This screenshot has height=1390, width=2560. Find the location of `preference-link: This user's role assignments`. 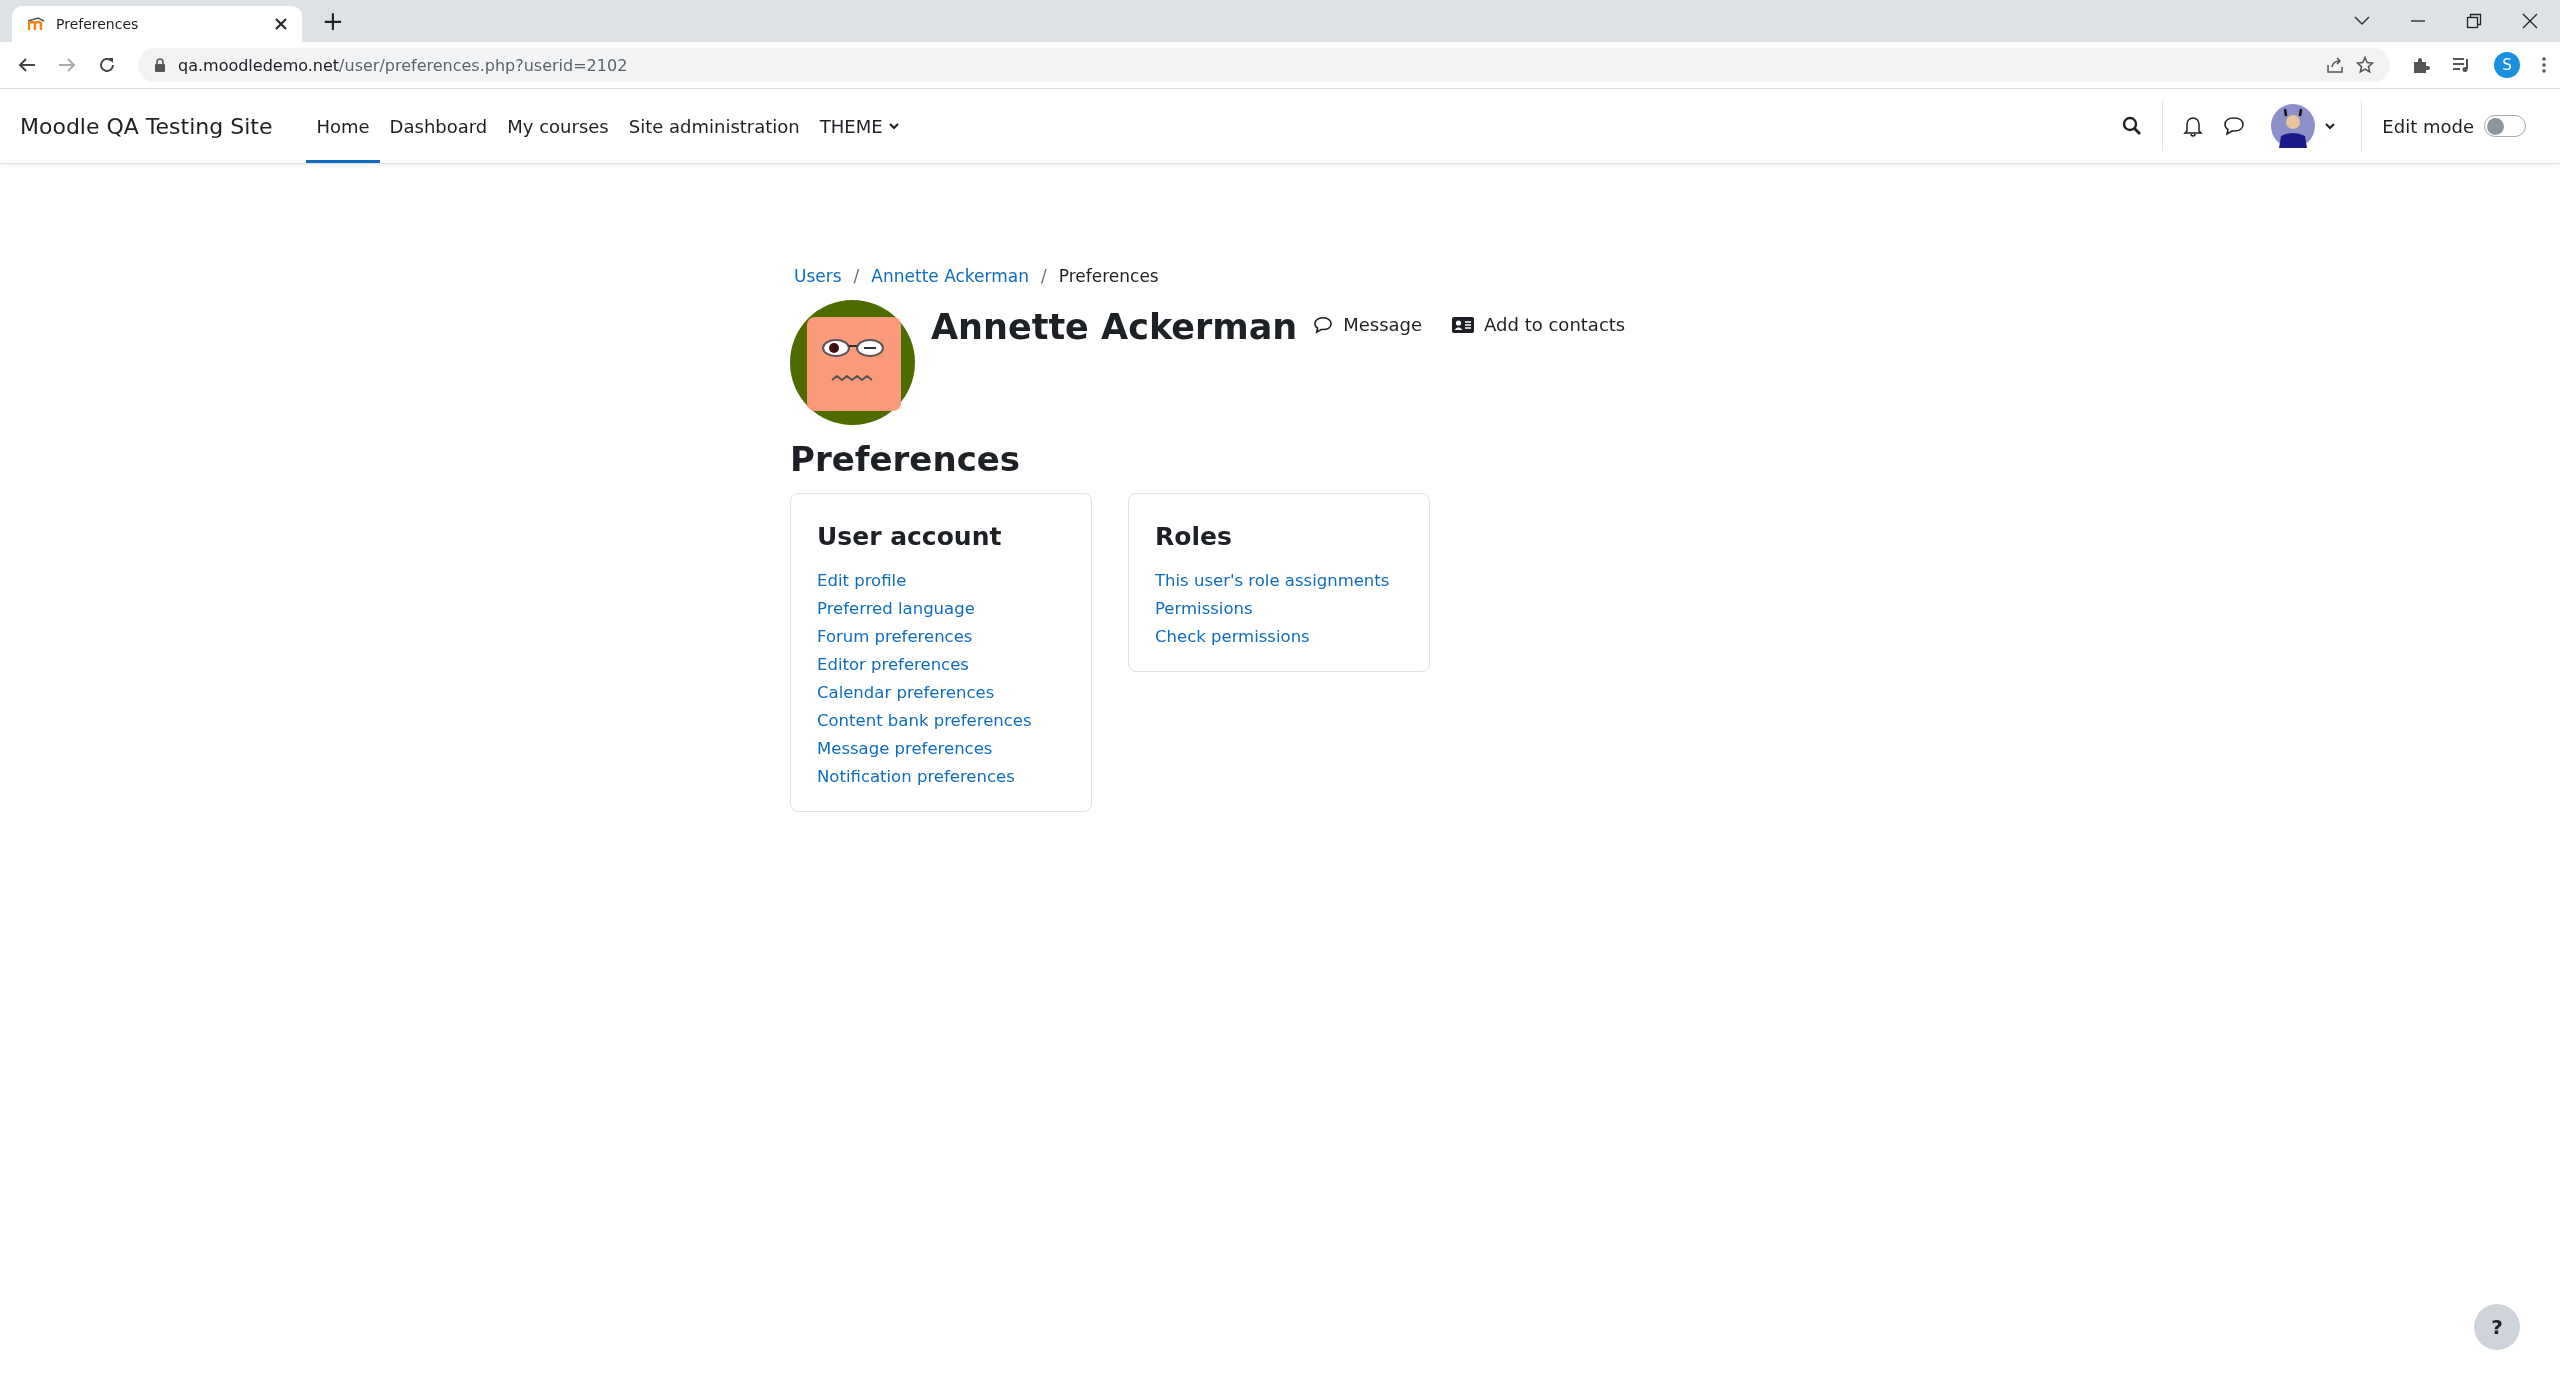

preference-link: This user's role assignments is located at coordinates (1279, 581).